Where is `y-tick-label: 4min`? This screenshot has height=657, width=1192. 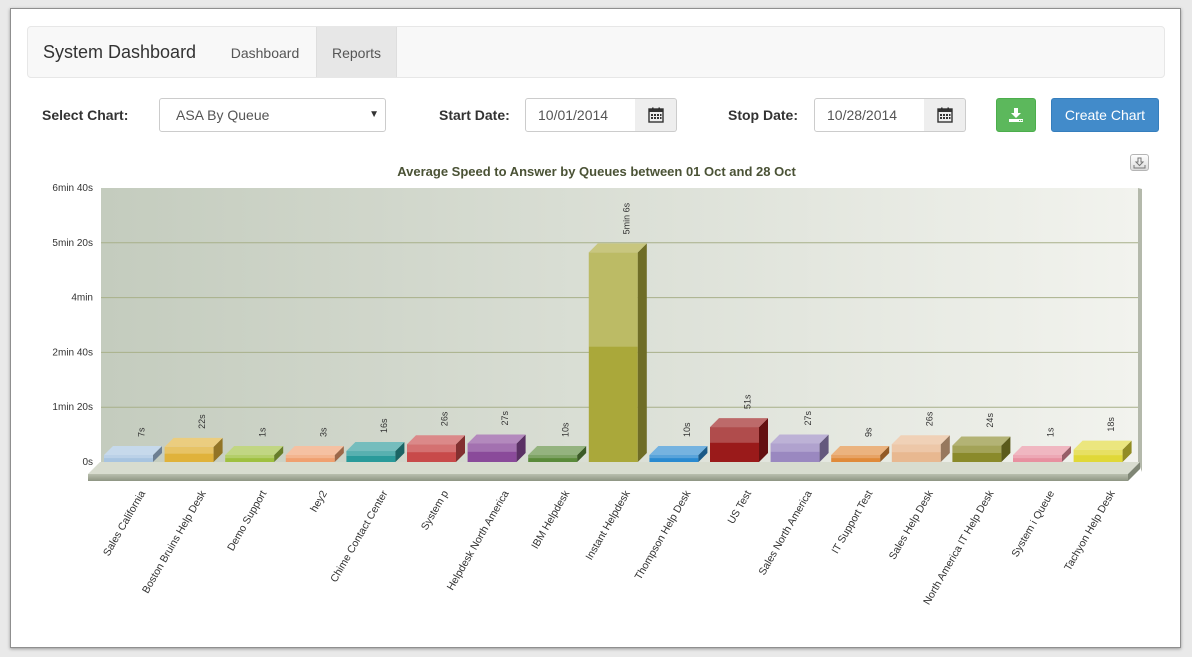 y-tick-label: 4min is located at coordinates (82, 298).